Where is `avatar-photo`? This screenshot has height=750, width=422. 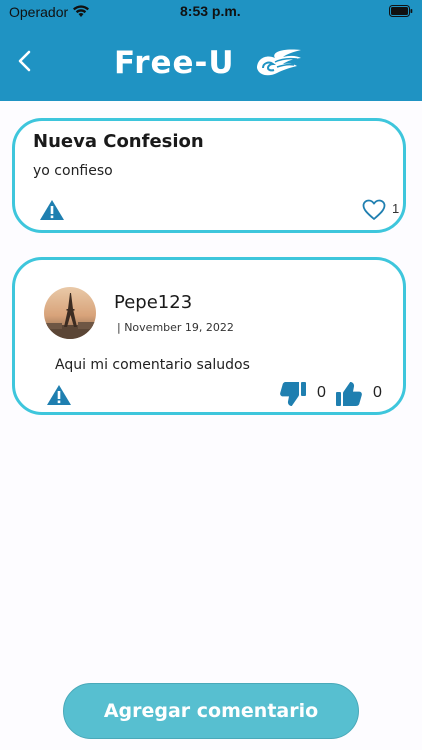 avatar-photo is located at coordinates (70, 313).